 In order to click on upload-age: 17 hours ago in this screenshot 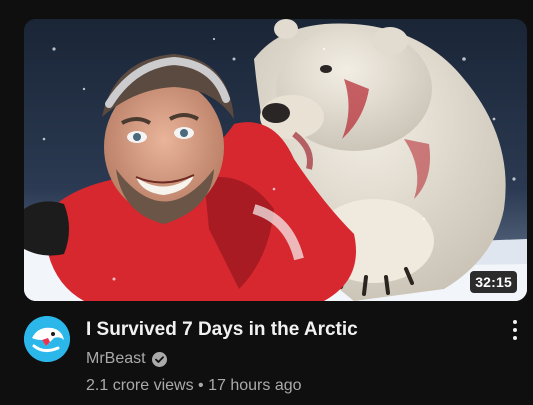, I will do `click(255, 385)`.